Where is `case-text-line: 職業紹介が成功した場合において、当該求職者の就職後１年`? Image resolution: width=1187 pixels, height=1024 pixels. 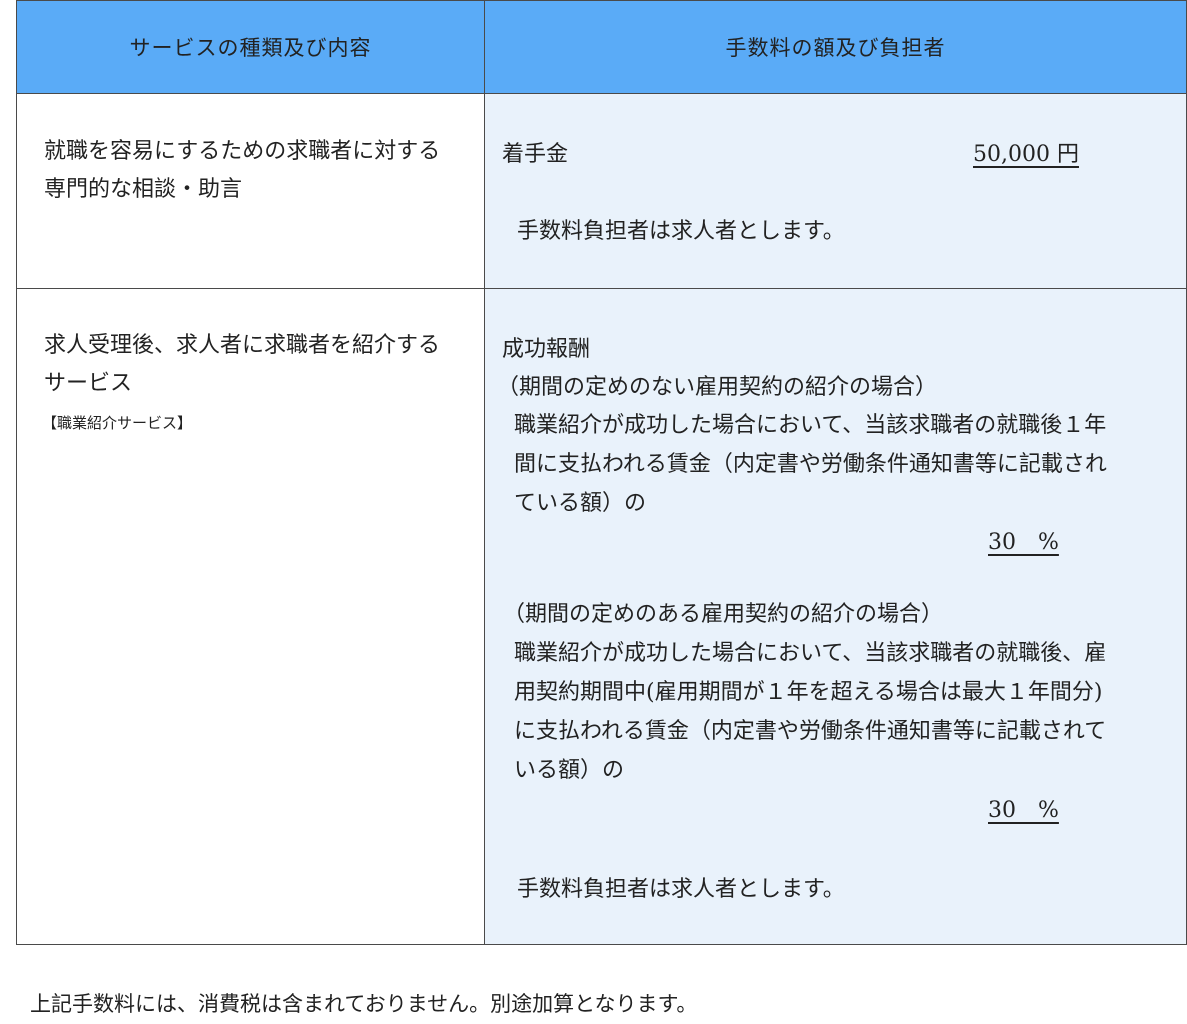
case-text-line: 職業紹介が成功した場合において、当該求職者の就職後１年 is located at coordinates (810, 425).